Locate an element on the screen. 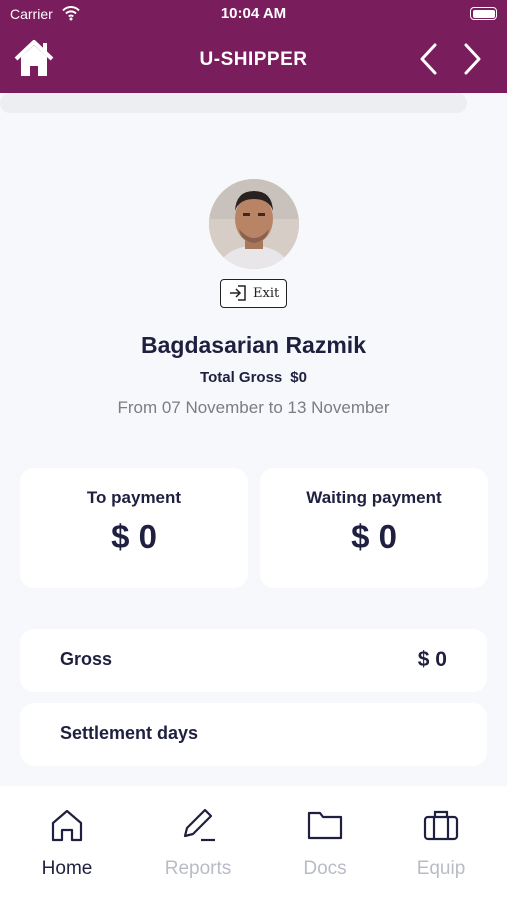 The image size is (507, 900). folder-icon is located at coordinates (325, 825).